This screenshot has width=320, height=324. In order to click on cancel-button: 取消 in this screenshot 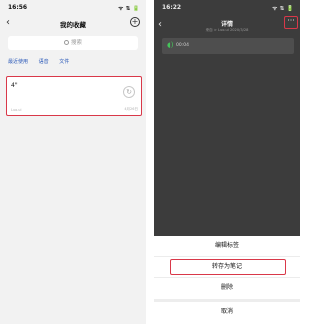, I will do `click(227, 312)`.